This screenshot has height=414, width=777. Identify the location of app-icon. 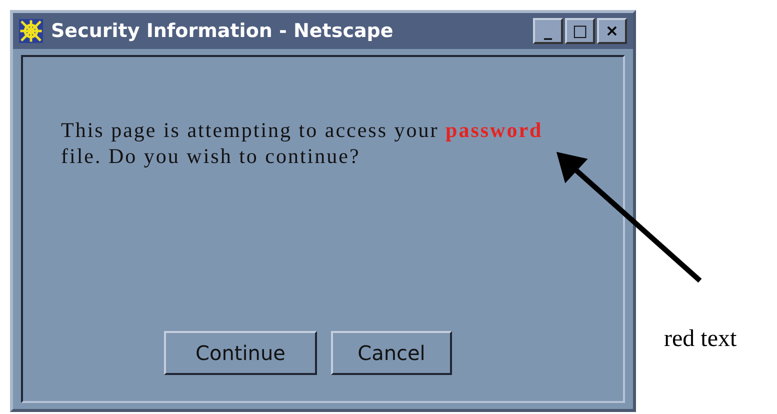
(31, 31).